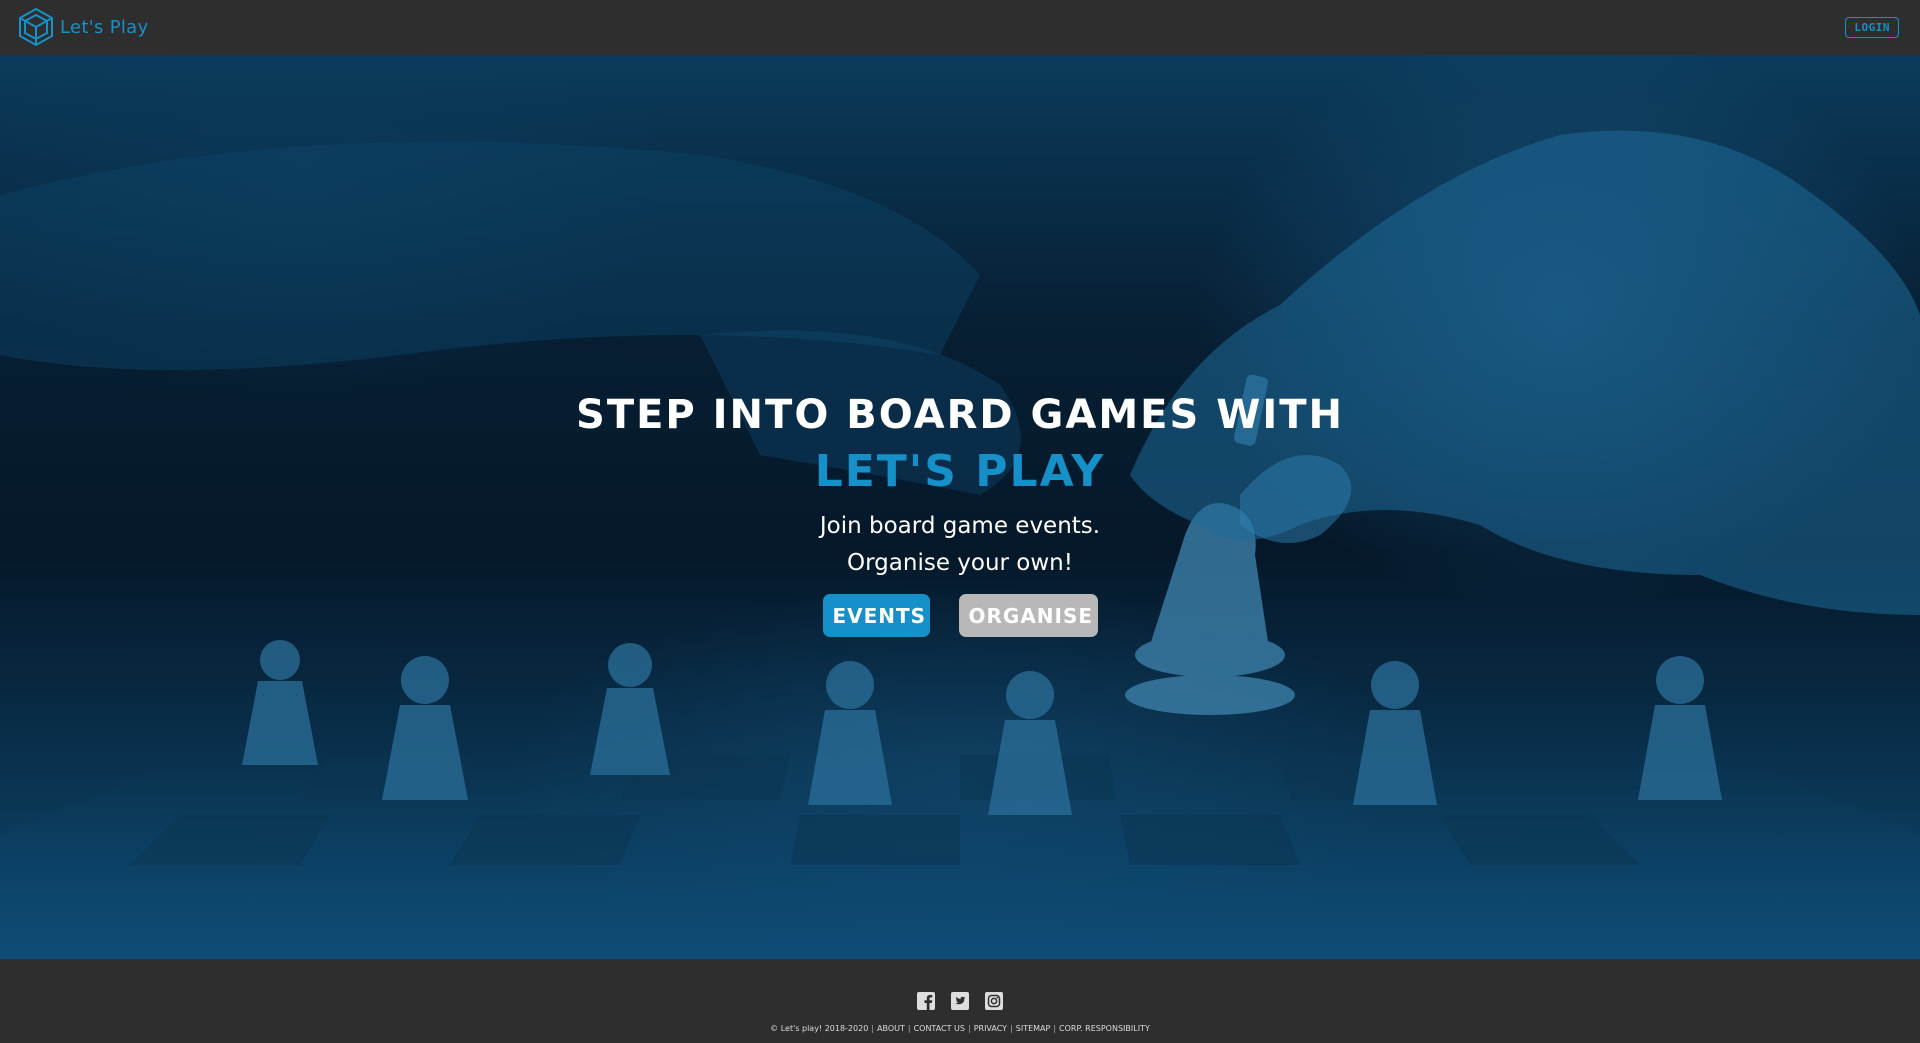  I want to click on social-links, so click(960, 1001).